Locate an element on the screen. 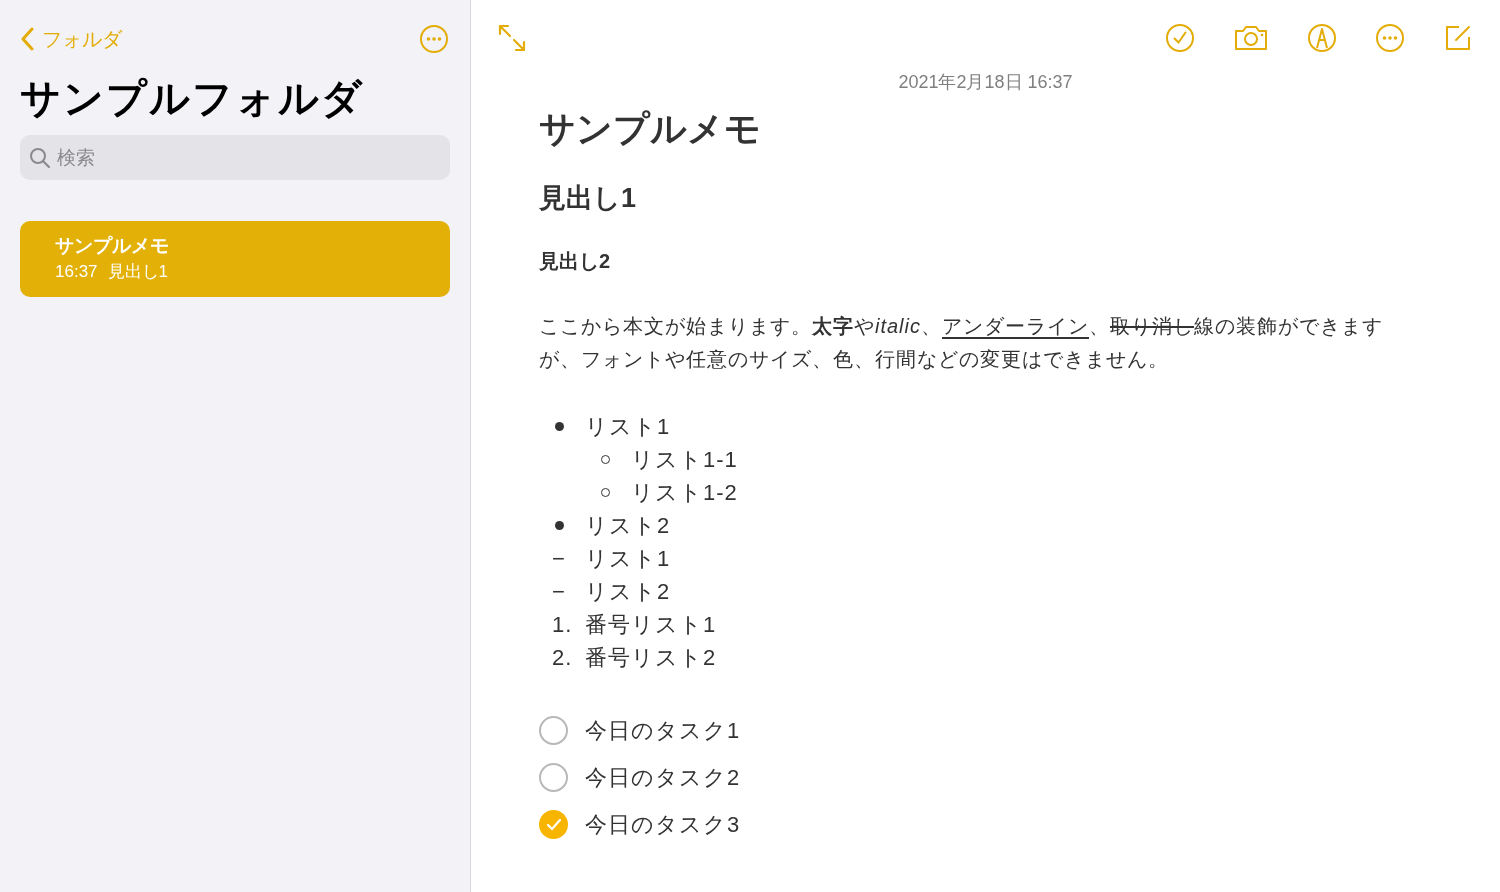  note-date: 2021年2月18日 16:37 is located at coordinates (985, 82).